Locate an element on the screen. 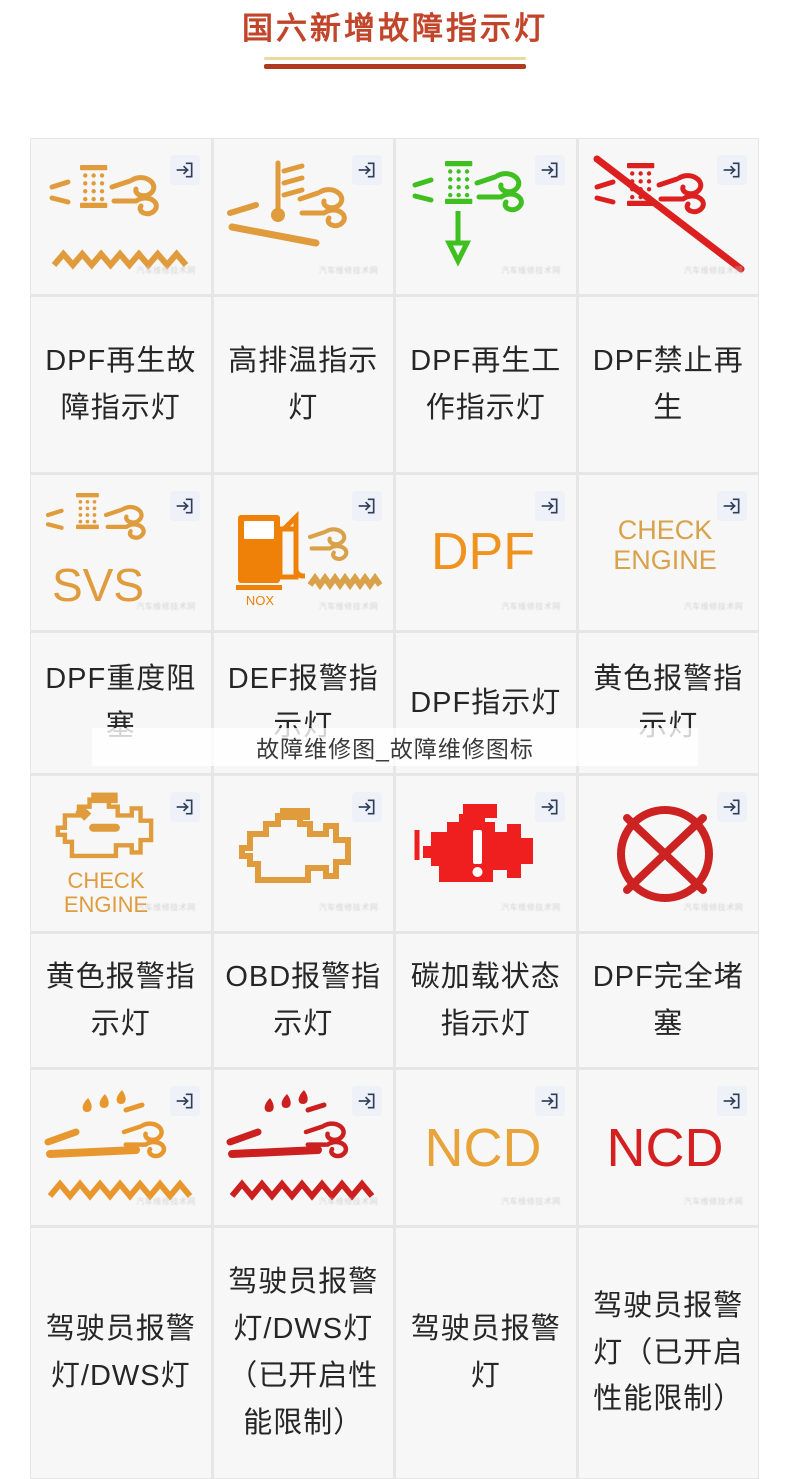 Image resolution: width=790 pixels, height=1479 pixels. ncd-amber-text-icon: NCD 汽车维修技术网 is located at coordinates (486, 1148).